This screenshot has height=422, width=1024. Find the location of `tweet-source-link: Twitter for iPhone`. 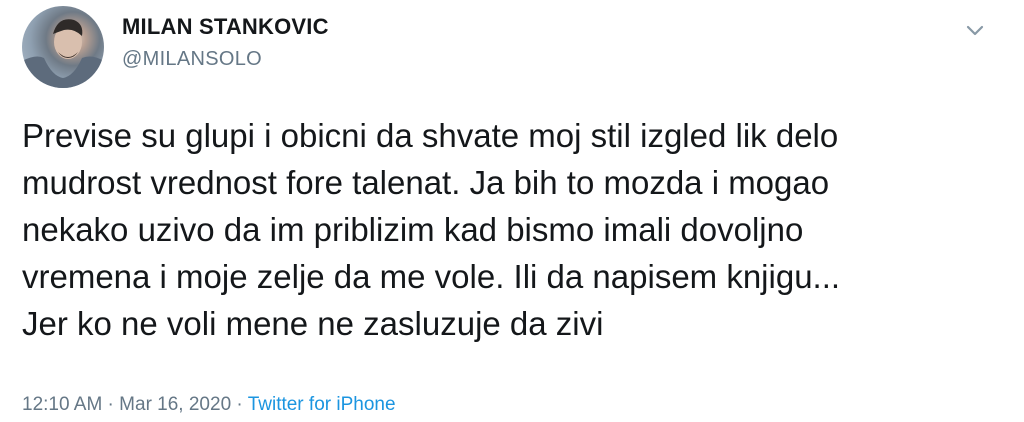

tweet-source-link: Twitter for iPhone is located at coordinates (322, 404).